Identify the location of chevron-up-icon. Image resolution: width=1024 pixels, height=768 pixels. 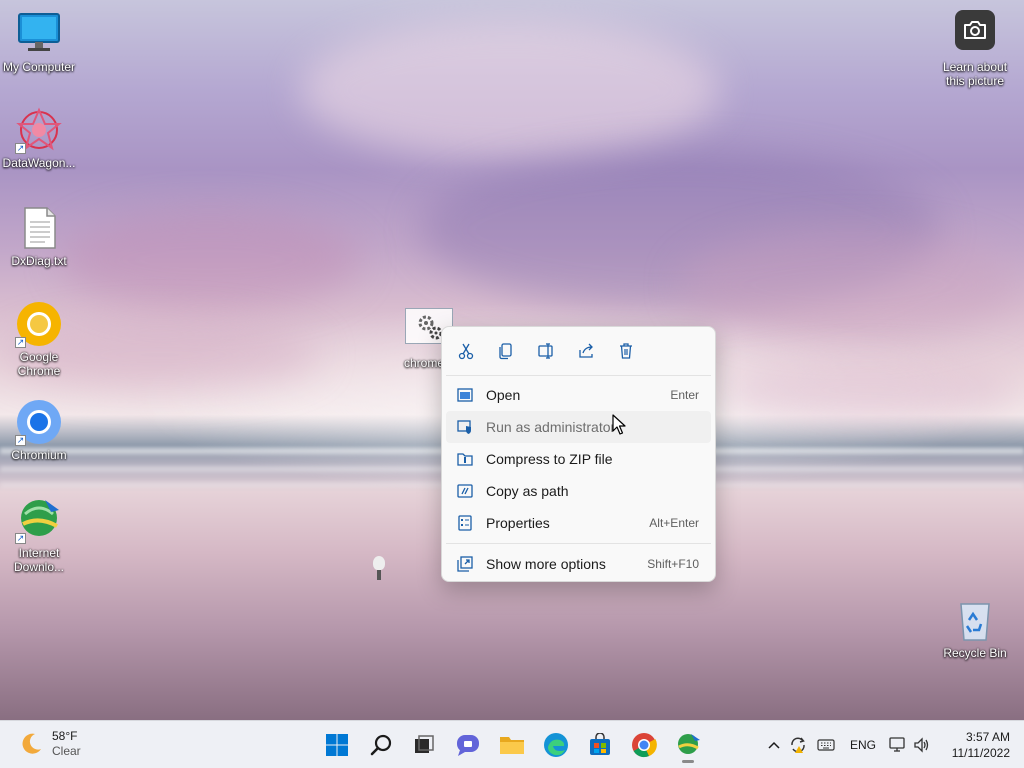
(774, 745).